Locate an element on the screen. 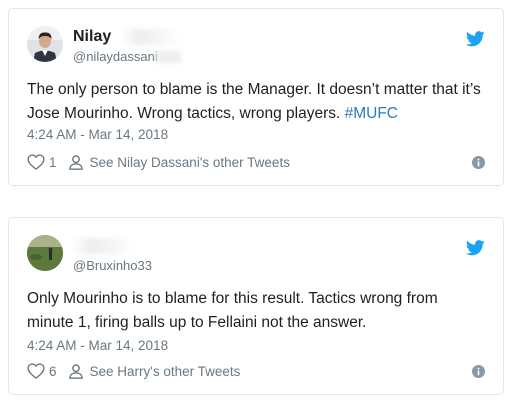 The image size is (514, 406). like-count: 1 is located at coordinates (53, 162).